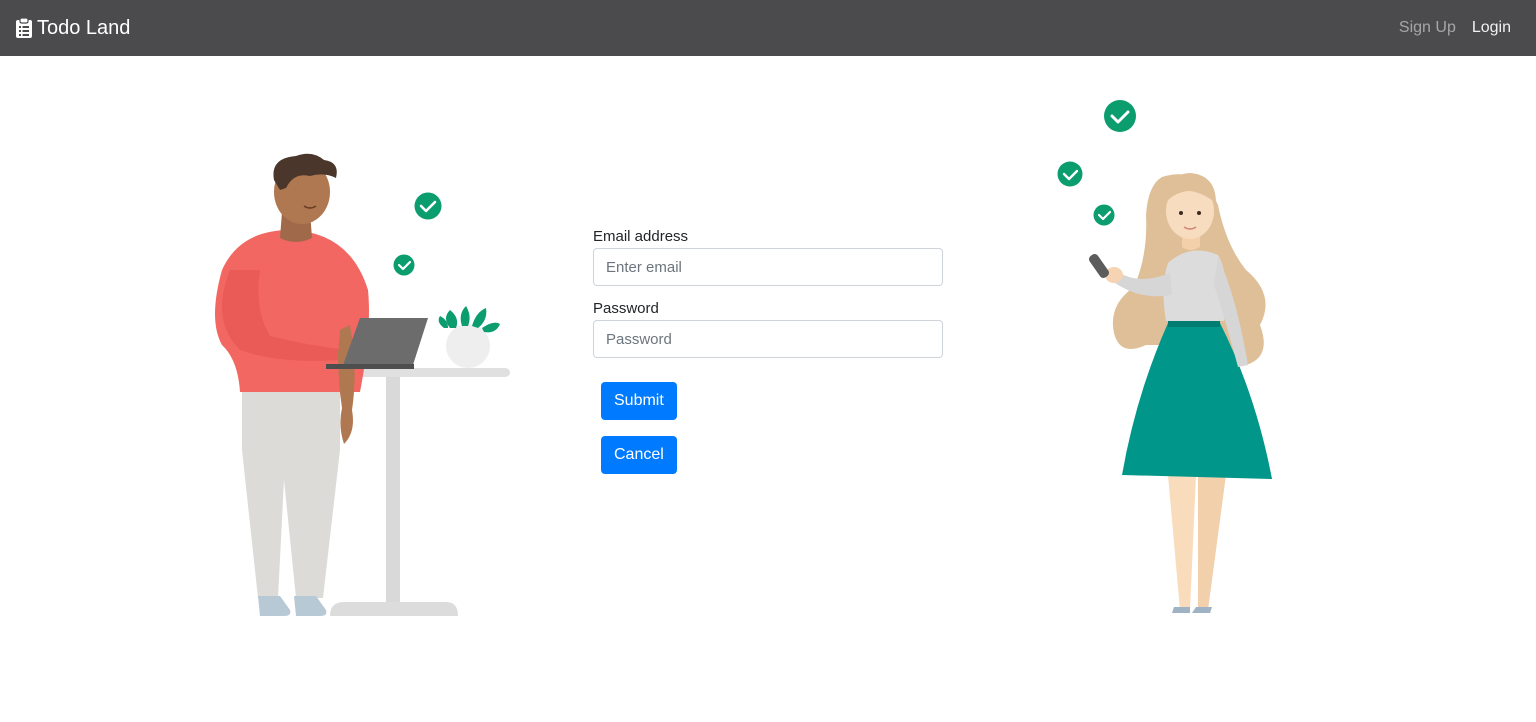  What do you see at coordinates (772, 401) in the screenshot?
I see `submit-row: Submit` at bounding box center [772, 401].